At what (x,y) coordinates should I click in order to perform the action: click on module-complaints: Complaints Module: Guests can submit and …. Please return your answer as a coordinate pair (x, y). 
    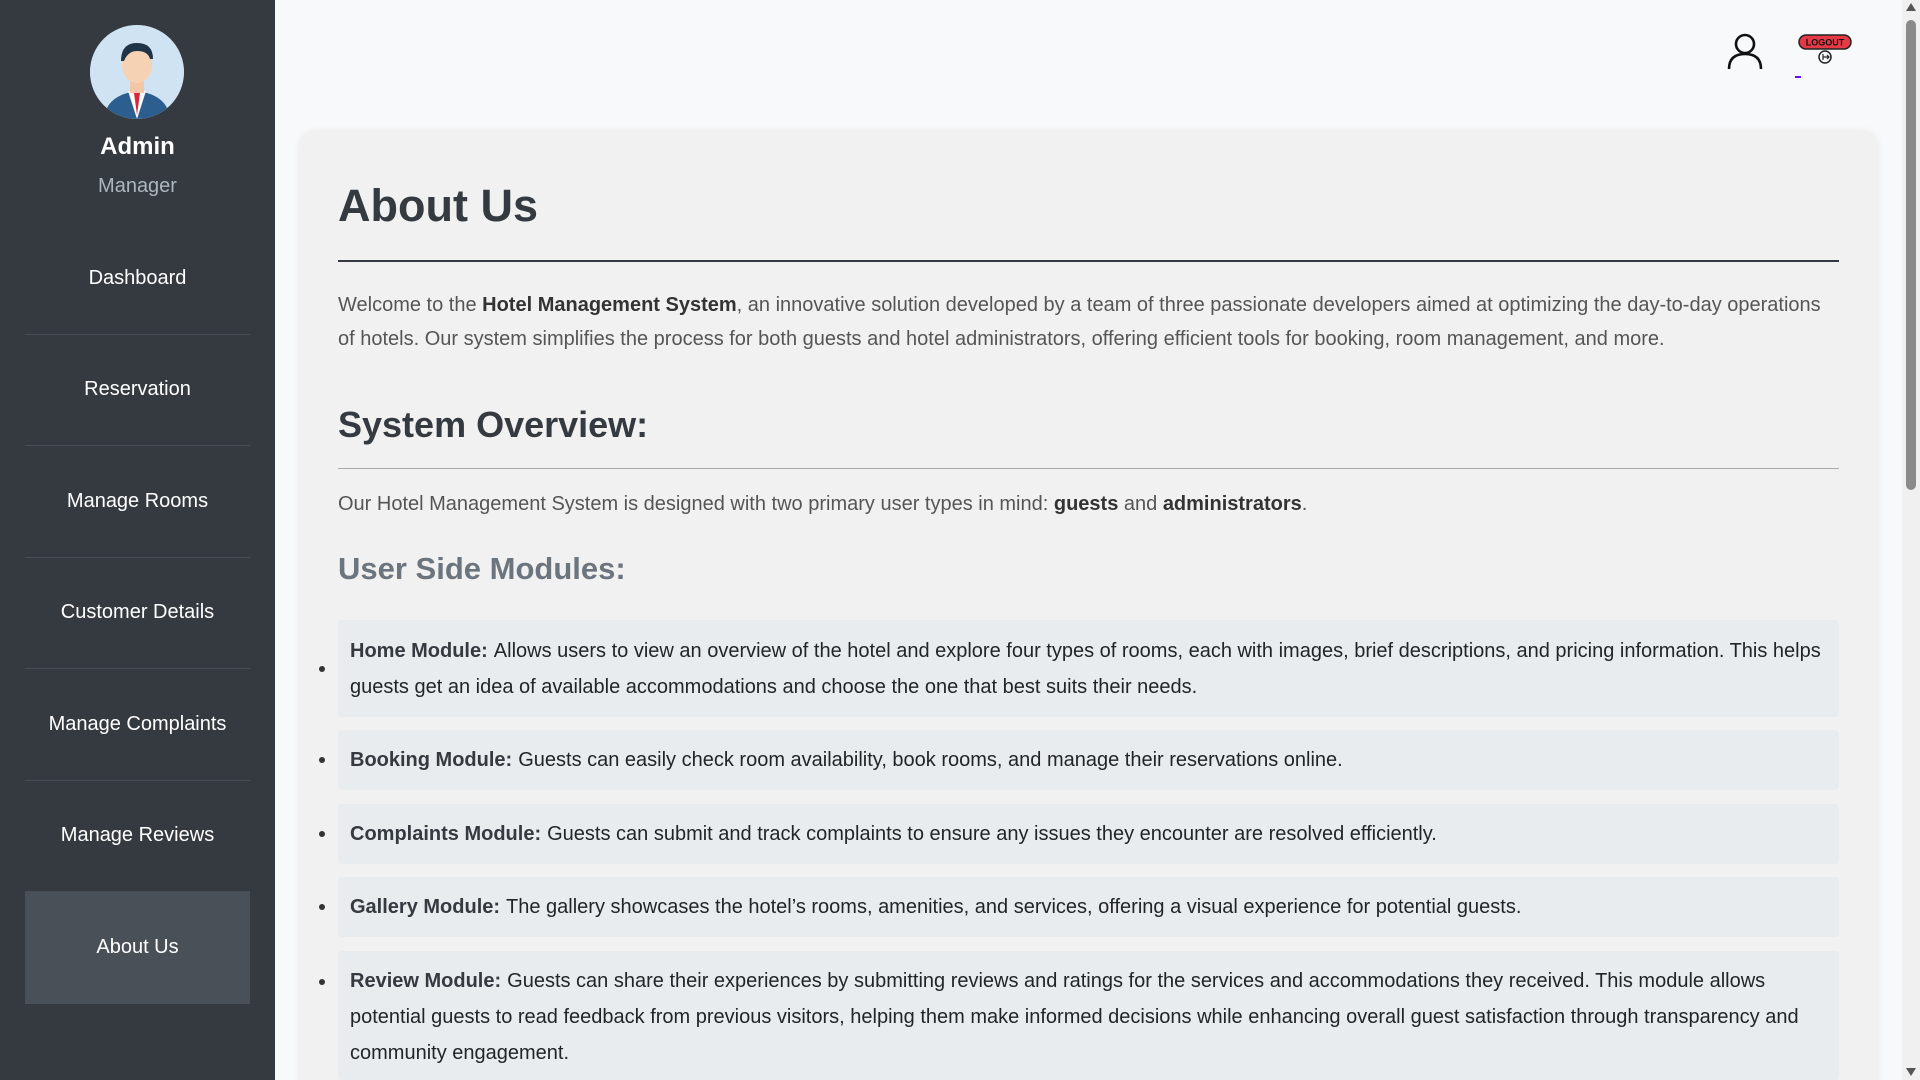
    Looking at the image, I should click on (1079, 834).